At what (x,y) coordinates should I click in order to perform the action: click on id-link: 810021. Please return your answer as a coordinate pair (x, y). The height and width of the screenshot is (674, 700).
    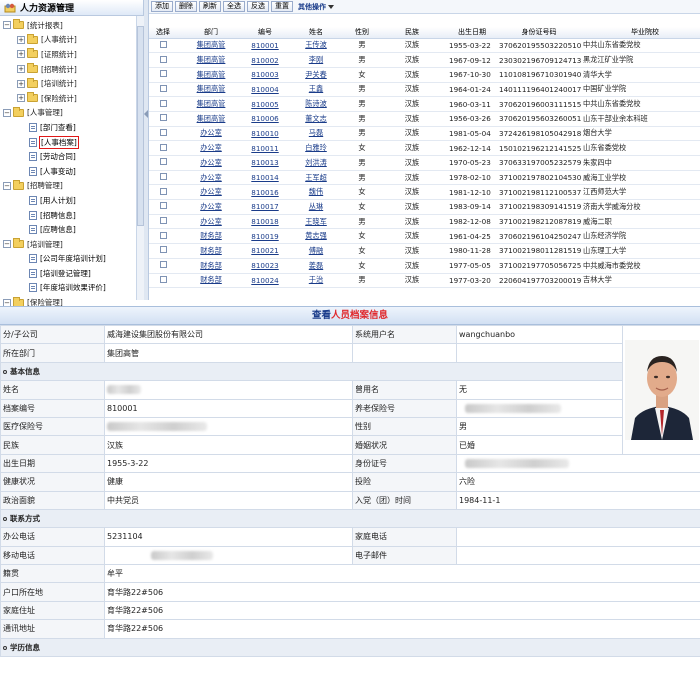
    Looking at the image, I should click on (264, 250).